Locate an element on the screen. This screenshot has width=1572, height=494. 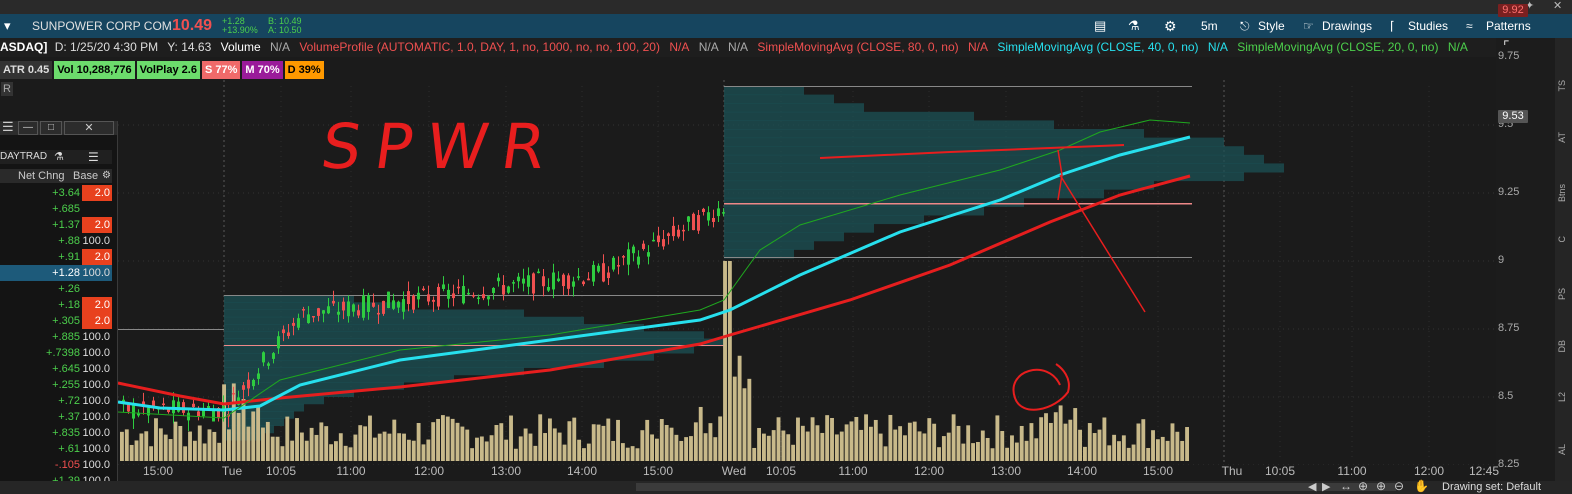
timeframe-button: 5m is located at coordinates (1209, 26).